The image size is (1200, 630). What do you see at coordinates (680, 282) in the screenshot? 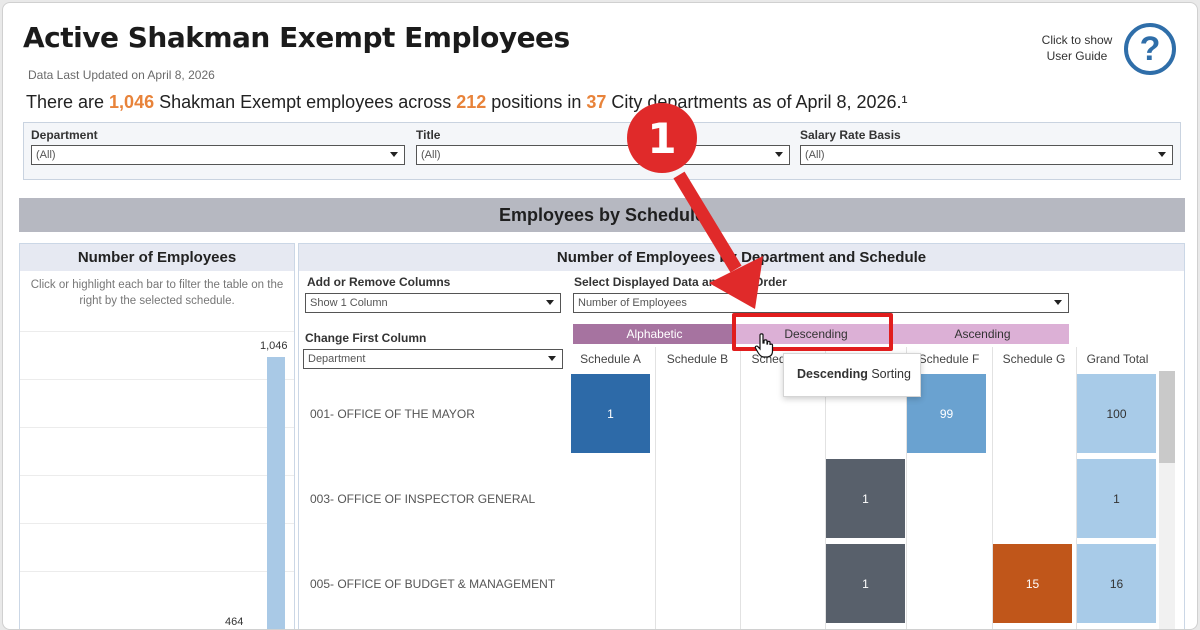
I see `select-displayed-data-label: Select Displayed Data and Sort Order` at bounding box center [680, 282].